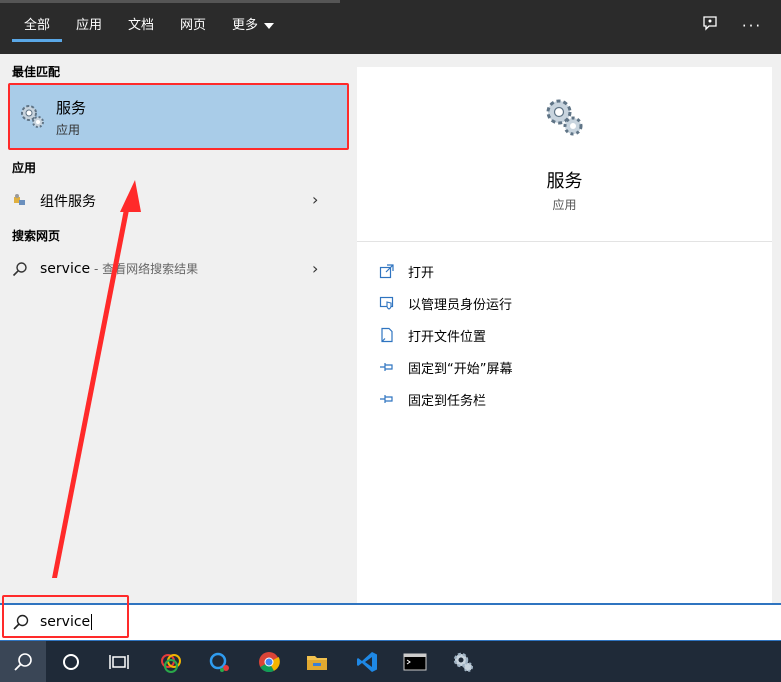 Image resolution: width=781 pixels, height=682 pixels. I want to click on services-icon, so click(463, 662).